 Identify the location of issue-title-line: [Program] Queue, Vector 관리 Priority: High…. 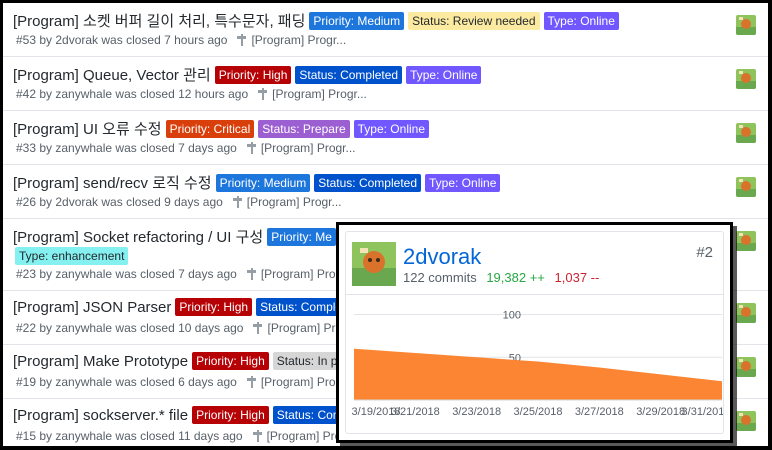
(249, 74).